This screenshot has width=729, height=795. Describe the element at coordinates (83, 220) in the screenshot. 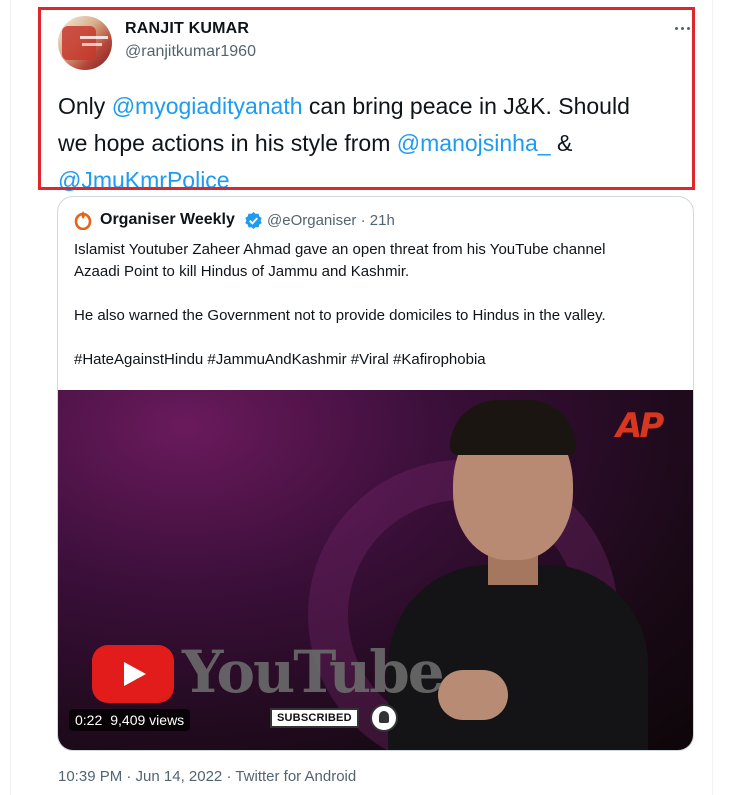

I see `organiser-logo-icon` at that location.